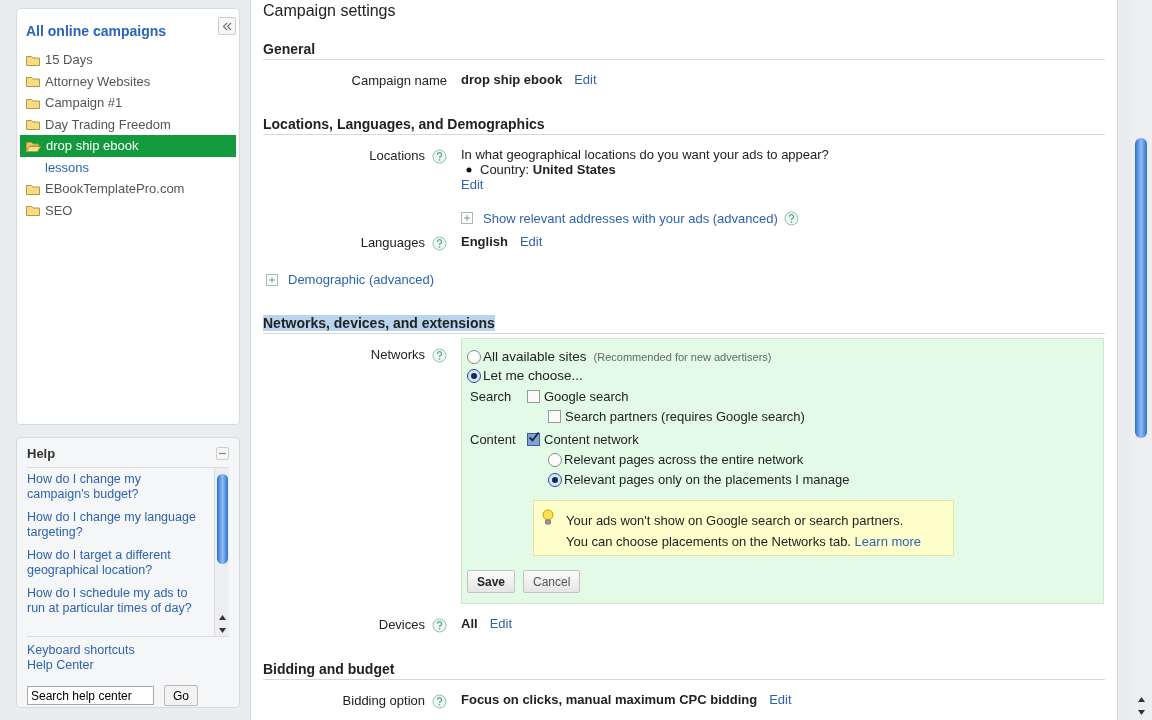  I want to click on campaign-item: EBookTemplatePro.com, so click(128, 189).